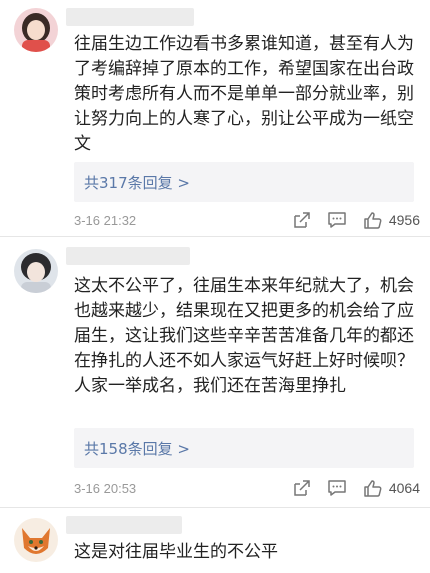  I want to click on like-button: 4956, so click(391, 220).